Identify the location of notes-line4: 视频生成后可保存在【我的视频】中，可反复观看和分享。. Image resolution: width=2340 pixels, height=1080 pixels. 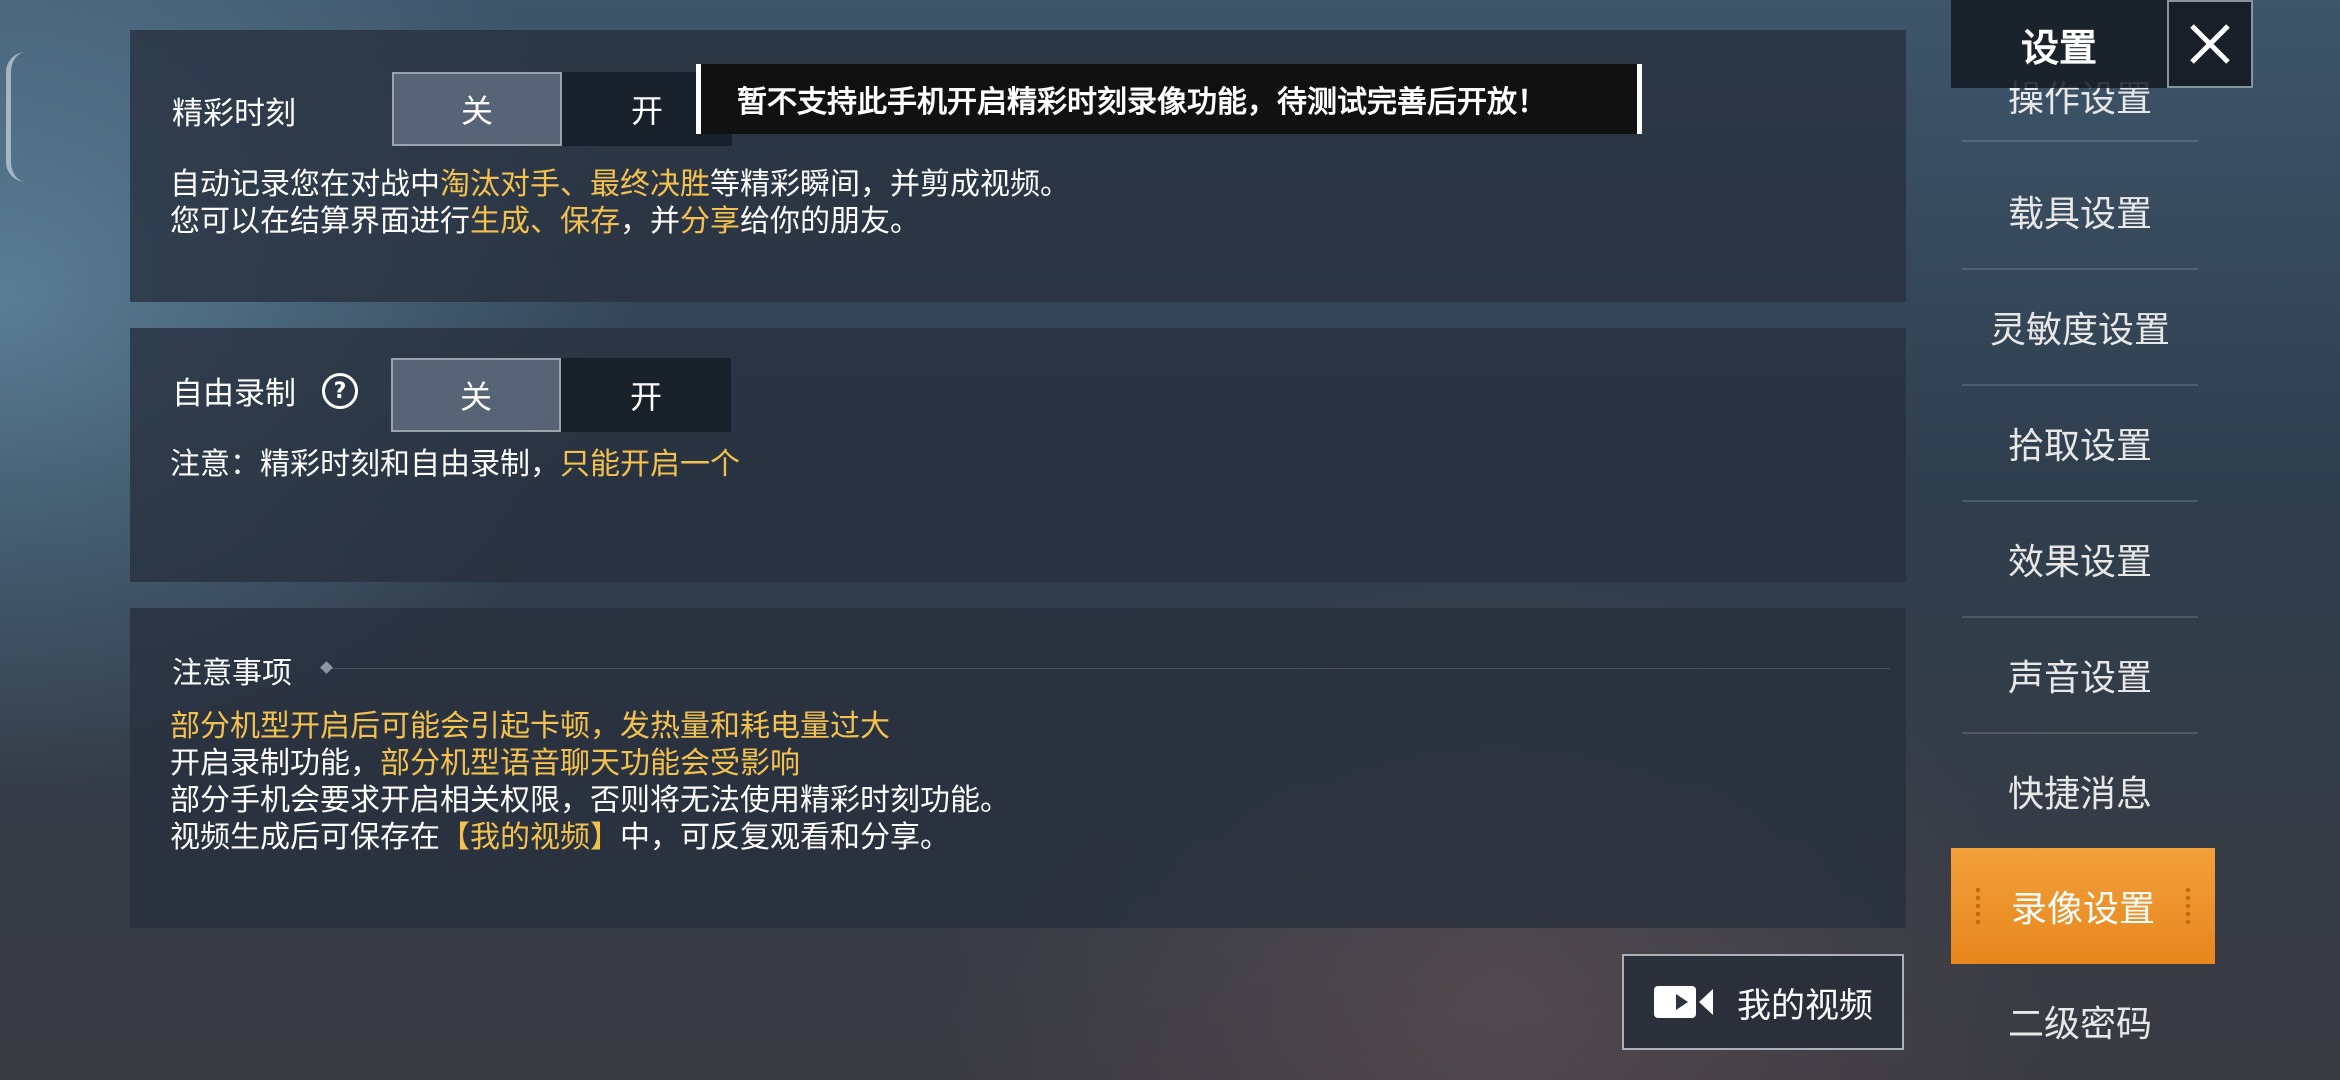
(560, 837).